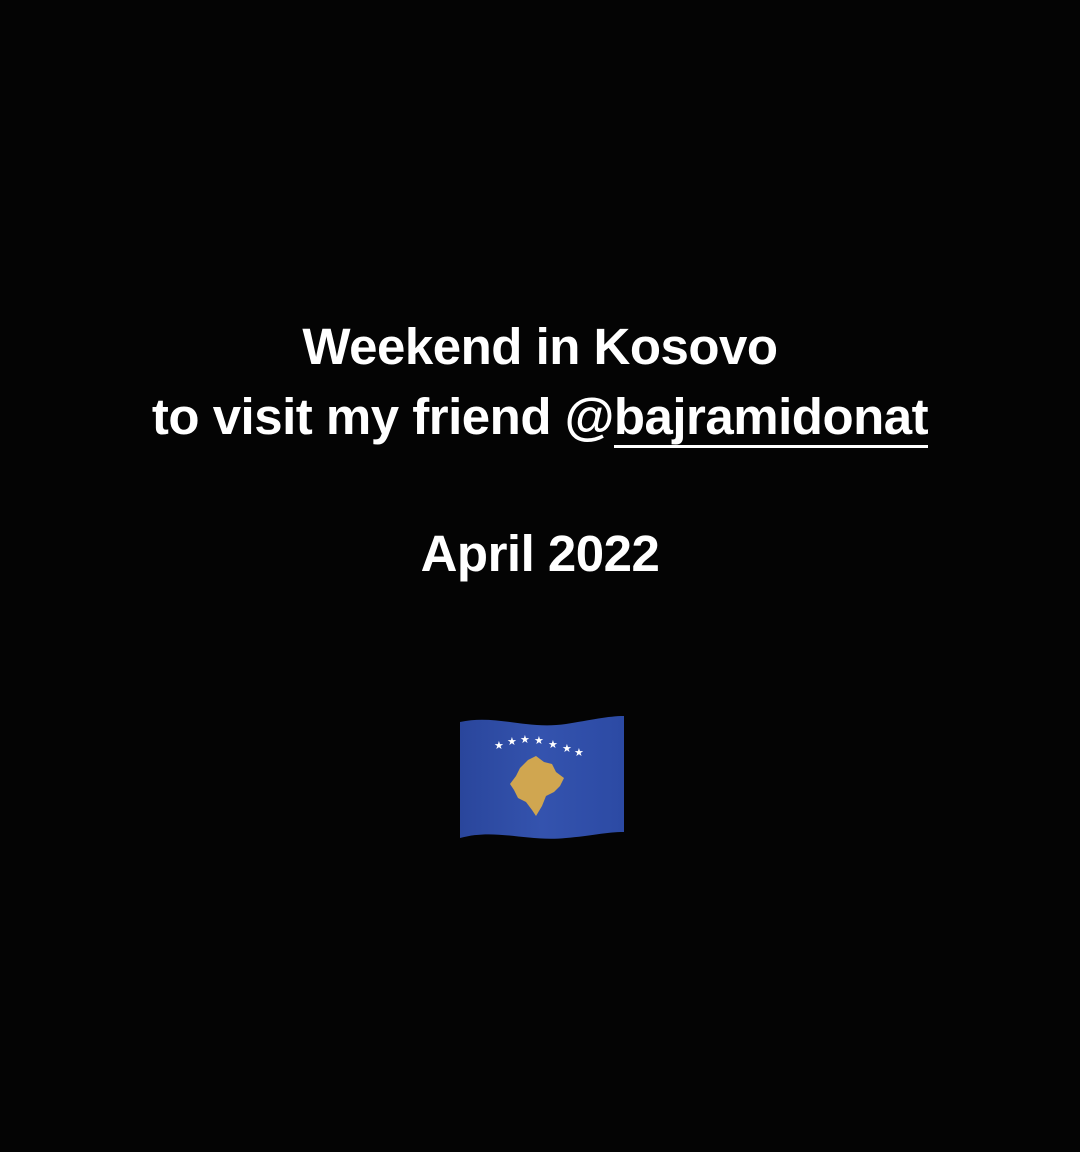 This screenshot has width=1080, height=1152. I want to click on caption-date-text: April 2022, so click(540, 553).